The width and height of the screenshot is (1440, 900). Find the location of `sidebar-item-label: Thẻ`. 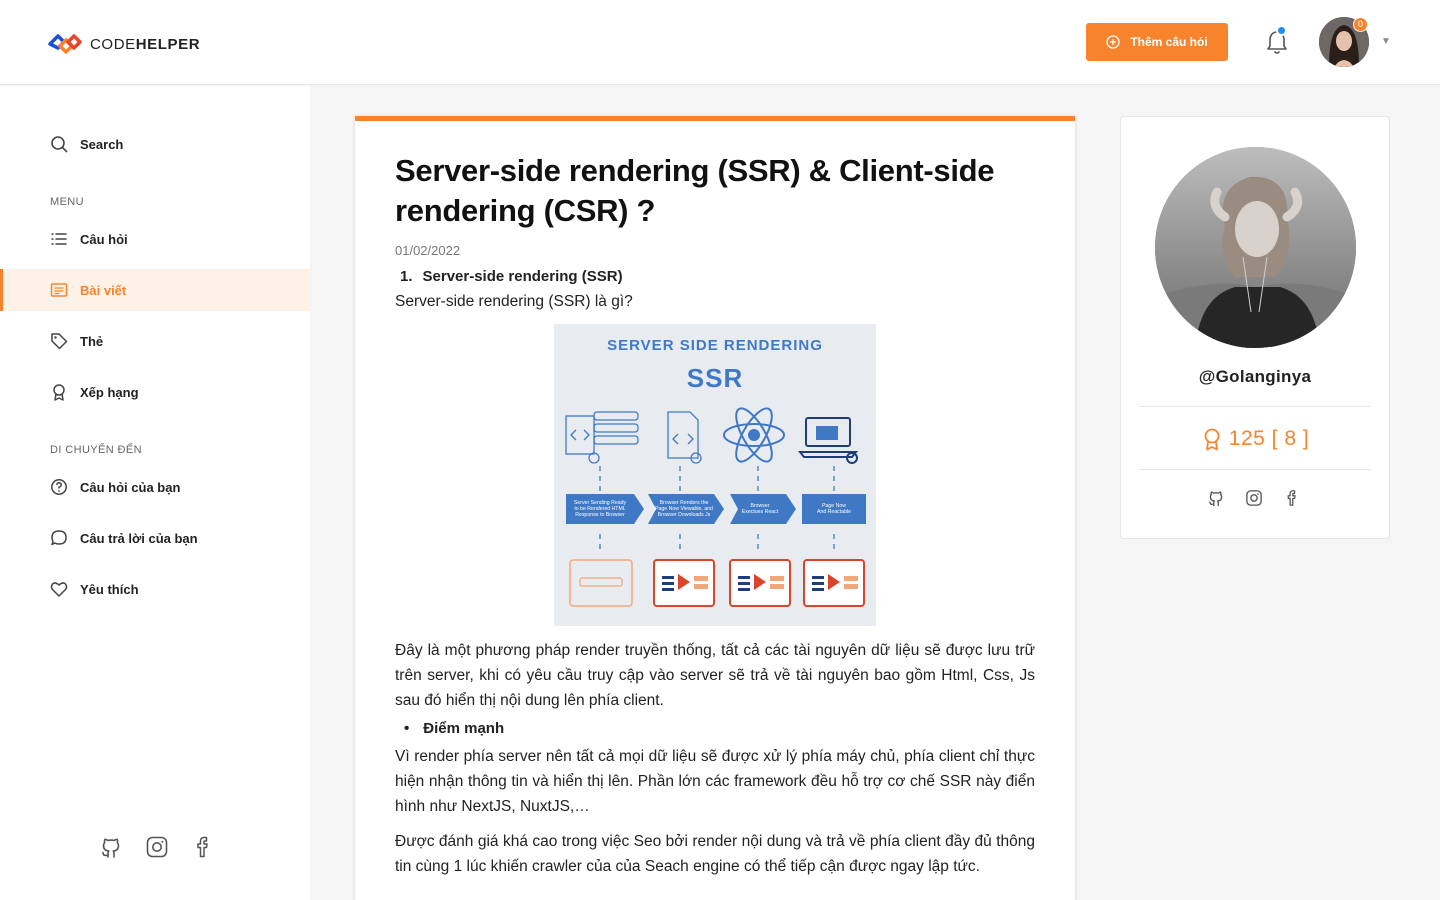

sidebar-item-label: Thẻ is located at coordinates (92, 341).